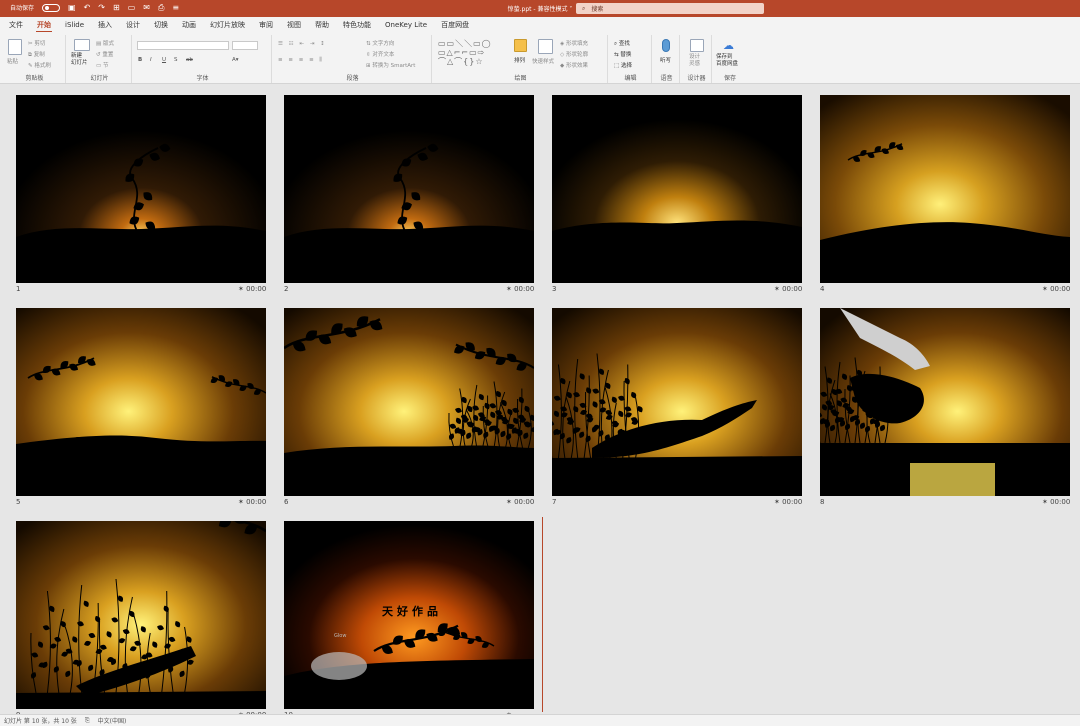 This screenshot has height=726, width=1080. Describe the element at coordinates (696, 78) in the screenshot. I see `designer-group-label: 设计器` at that location.